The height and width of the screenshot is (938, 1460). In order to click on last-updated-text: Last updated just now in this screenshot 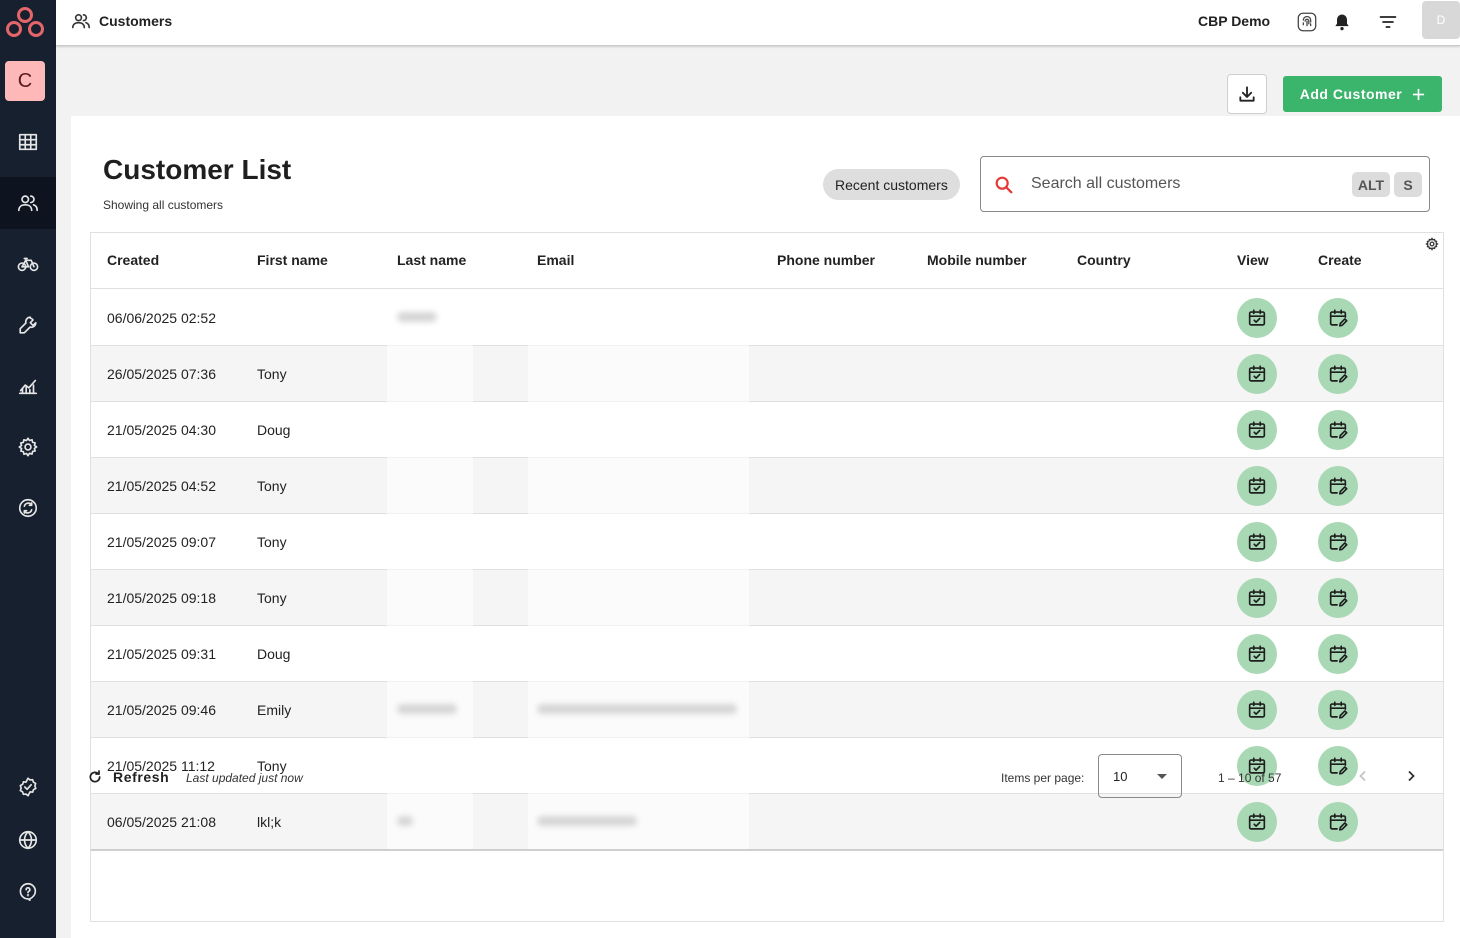, I will do `click(244, 778)`.